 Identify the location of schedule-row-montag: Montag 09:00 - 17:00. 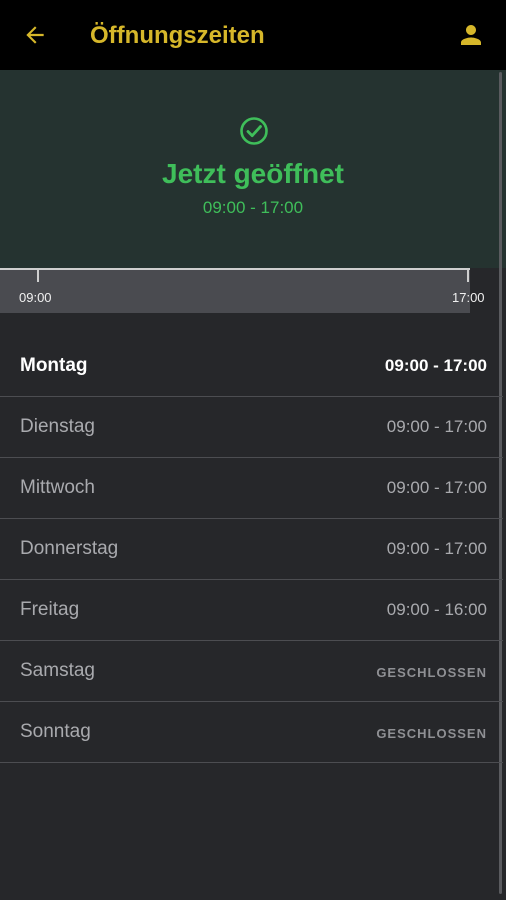
(251, 366).